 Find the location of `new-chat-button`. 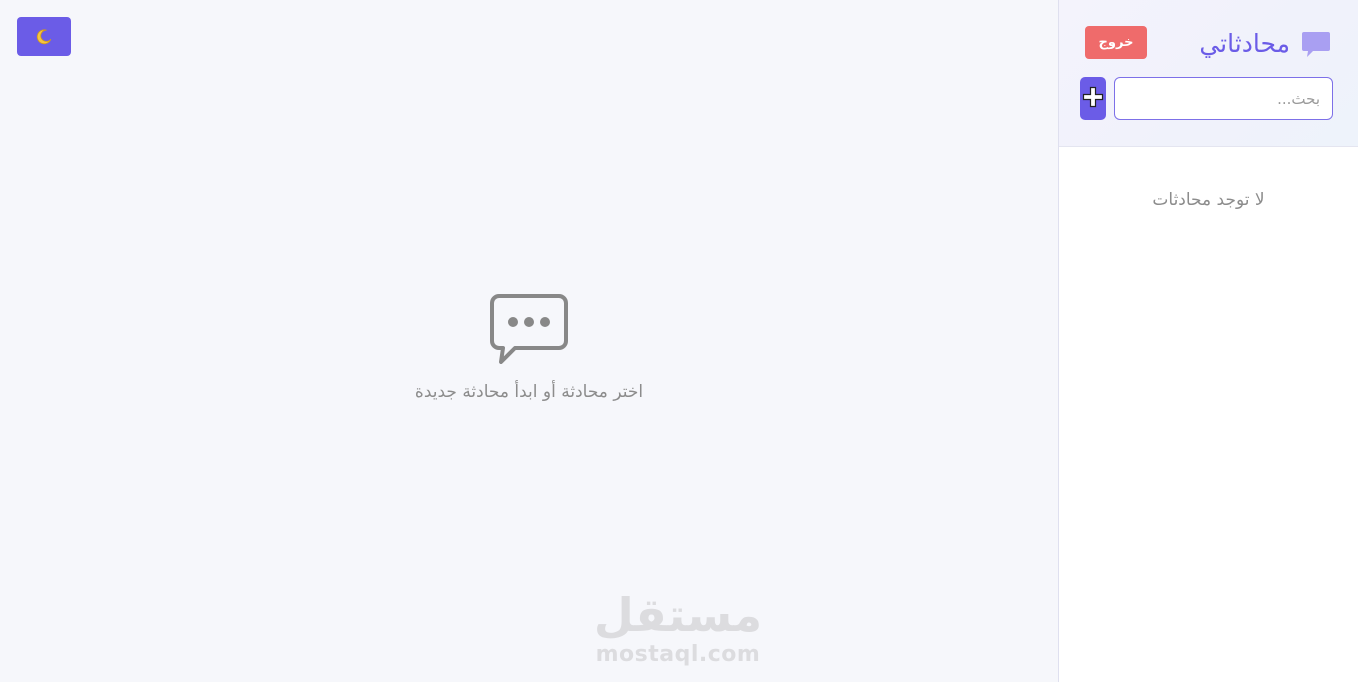

new-chat-button is located at coordinates (1093, 98).